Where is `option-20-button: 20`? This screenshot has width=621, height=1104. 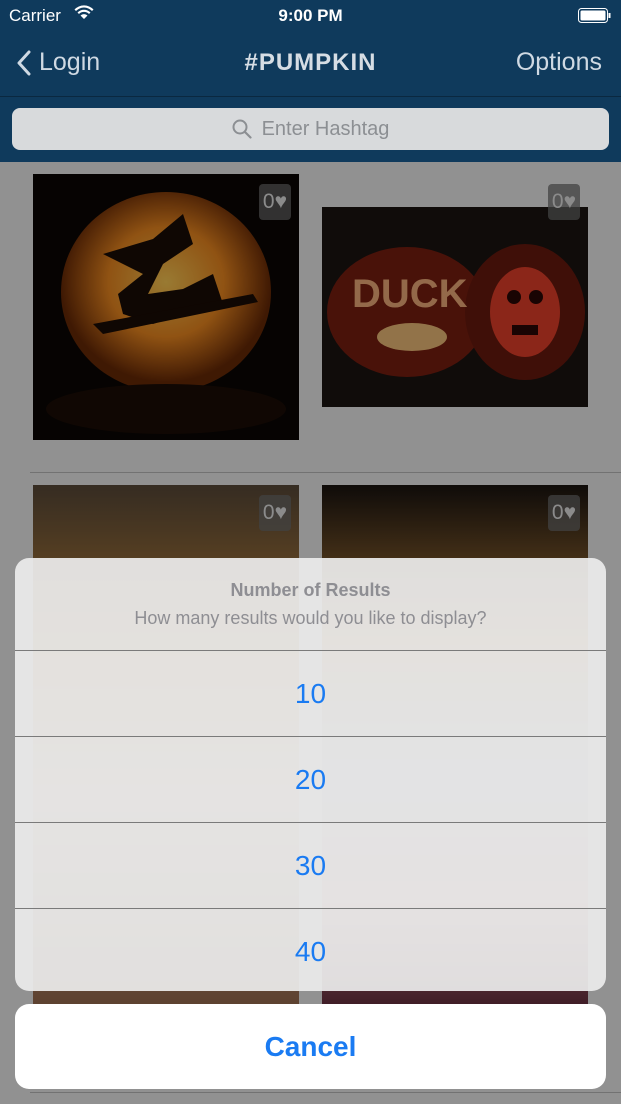
option-20-button: 20 is located at coordinates (310, 780).